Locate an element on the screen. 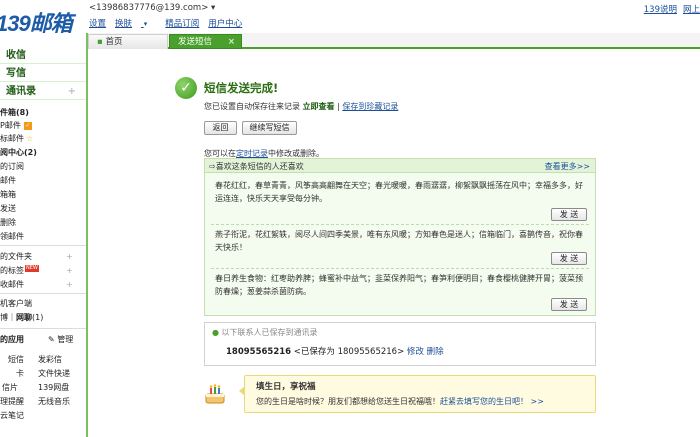 The image size is (700, 437). add-tag-icon: + is located at coordinates (69, 270).